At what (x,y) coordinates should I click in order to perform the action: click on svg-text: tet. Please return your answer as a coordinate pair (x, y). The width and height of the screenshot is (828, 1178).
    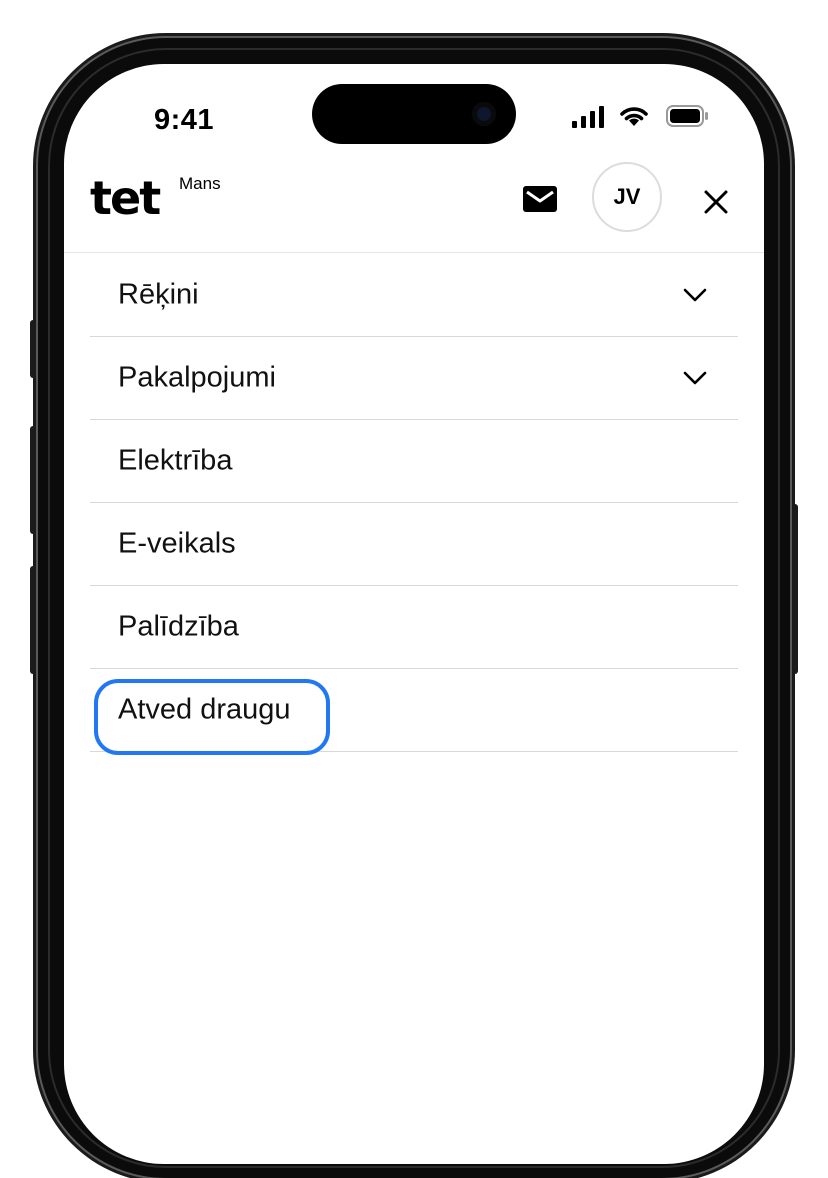
    Looking at the image, I should click on (125, 198).